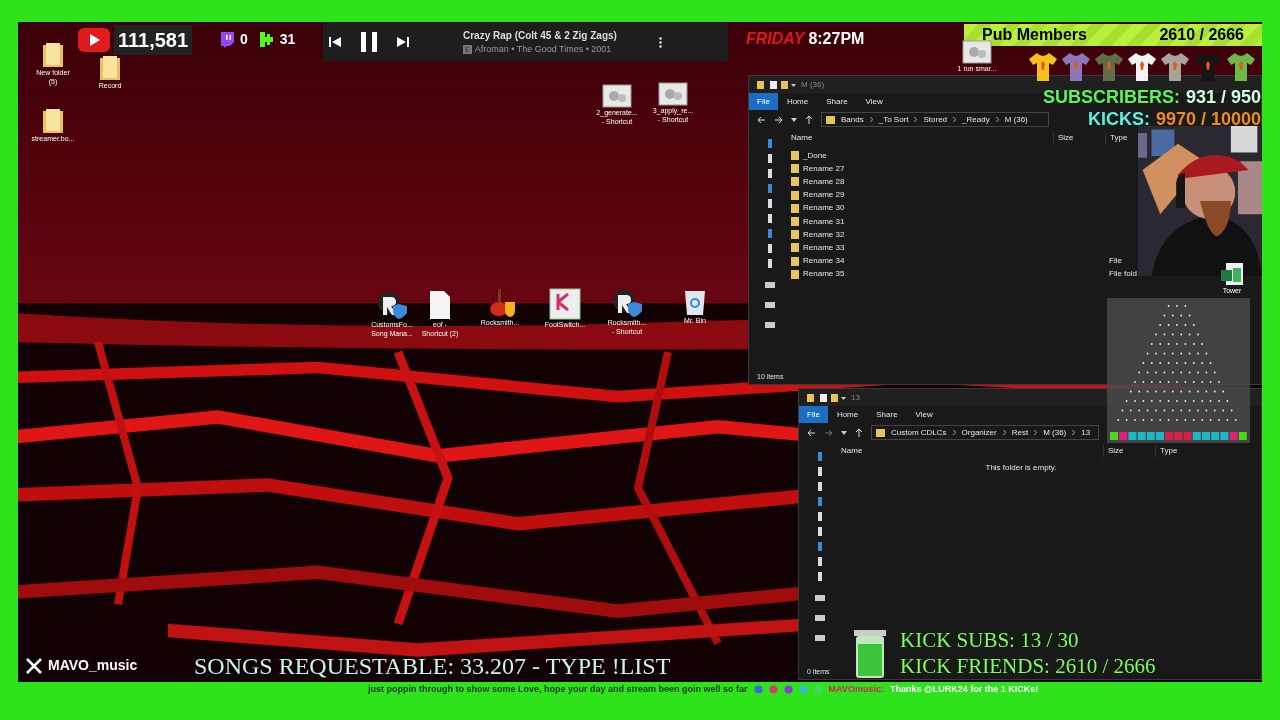  Describe the element at coordinates (558, 689) in the screenshot. I see `ticker-message: just poppin through to show some Love, hope your day and stream been goin well so far` at that location.